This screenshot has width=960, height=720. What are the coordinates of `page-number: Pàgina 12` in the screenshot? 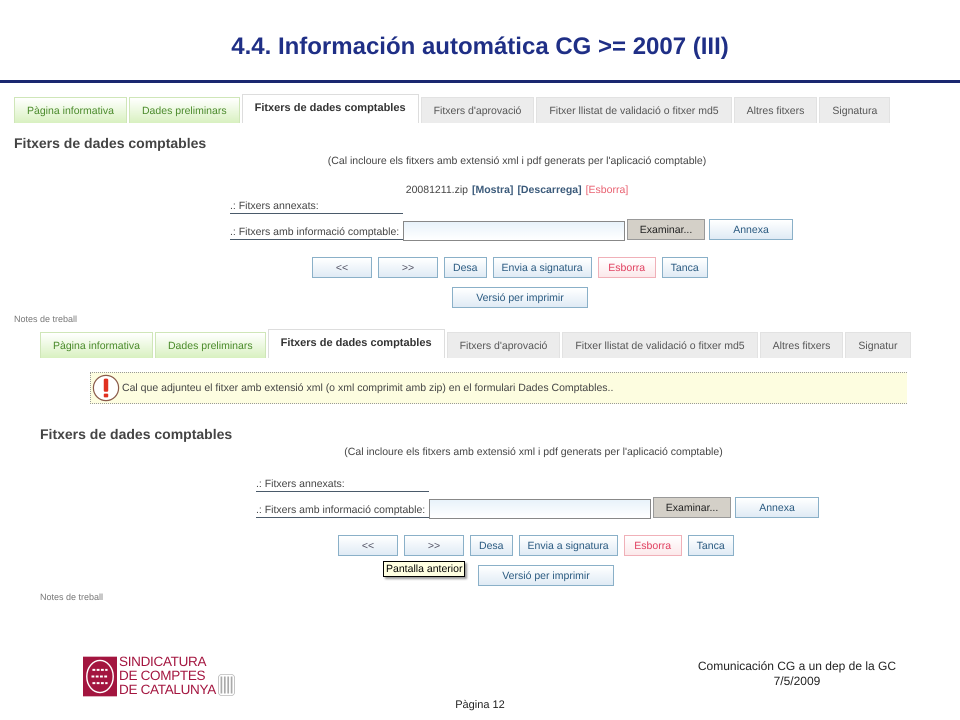 It's located at (480, 705).